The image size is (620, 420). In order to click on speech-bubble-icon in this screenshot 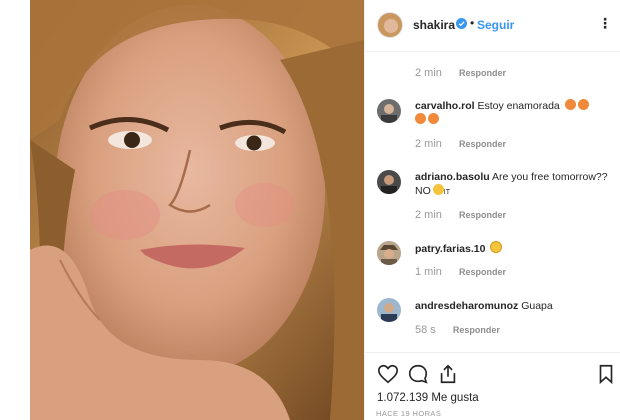, I will do `click(418, 374)`.